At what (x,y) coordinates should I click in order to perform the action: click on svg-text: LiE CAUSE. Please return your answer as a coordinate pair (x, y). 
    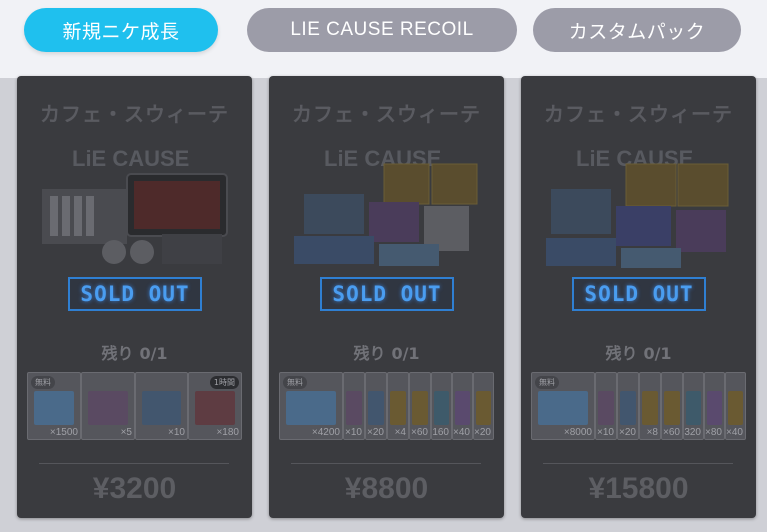
    Looking at the image, I should click on (130, 158).